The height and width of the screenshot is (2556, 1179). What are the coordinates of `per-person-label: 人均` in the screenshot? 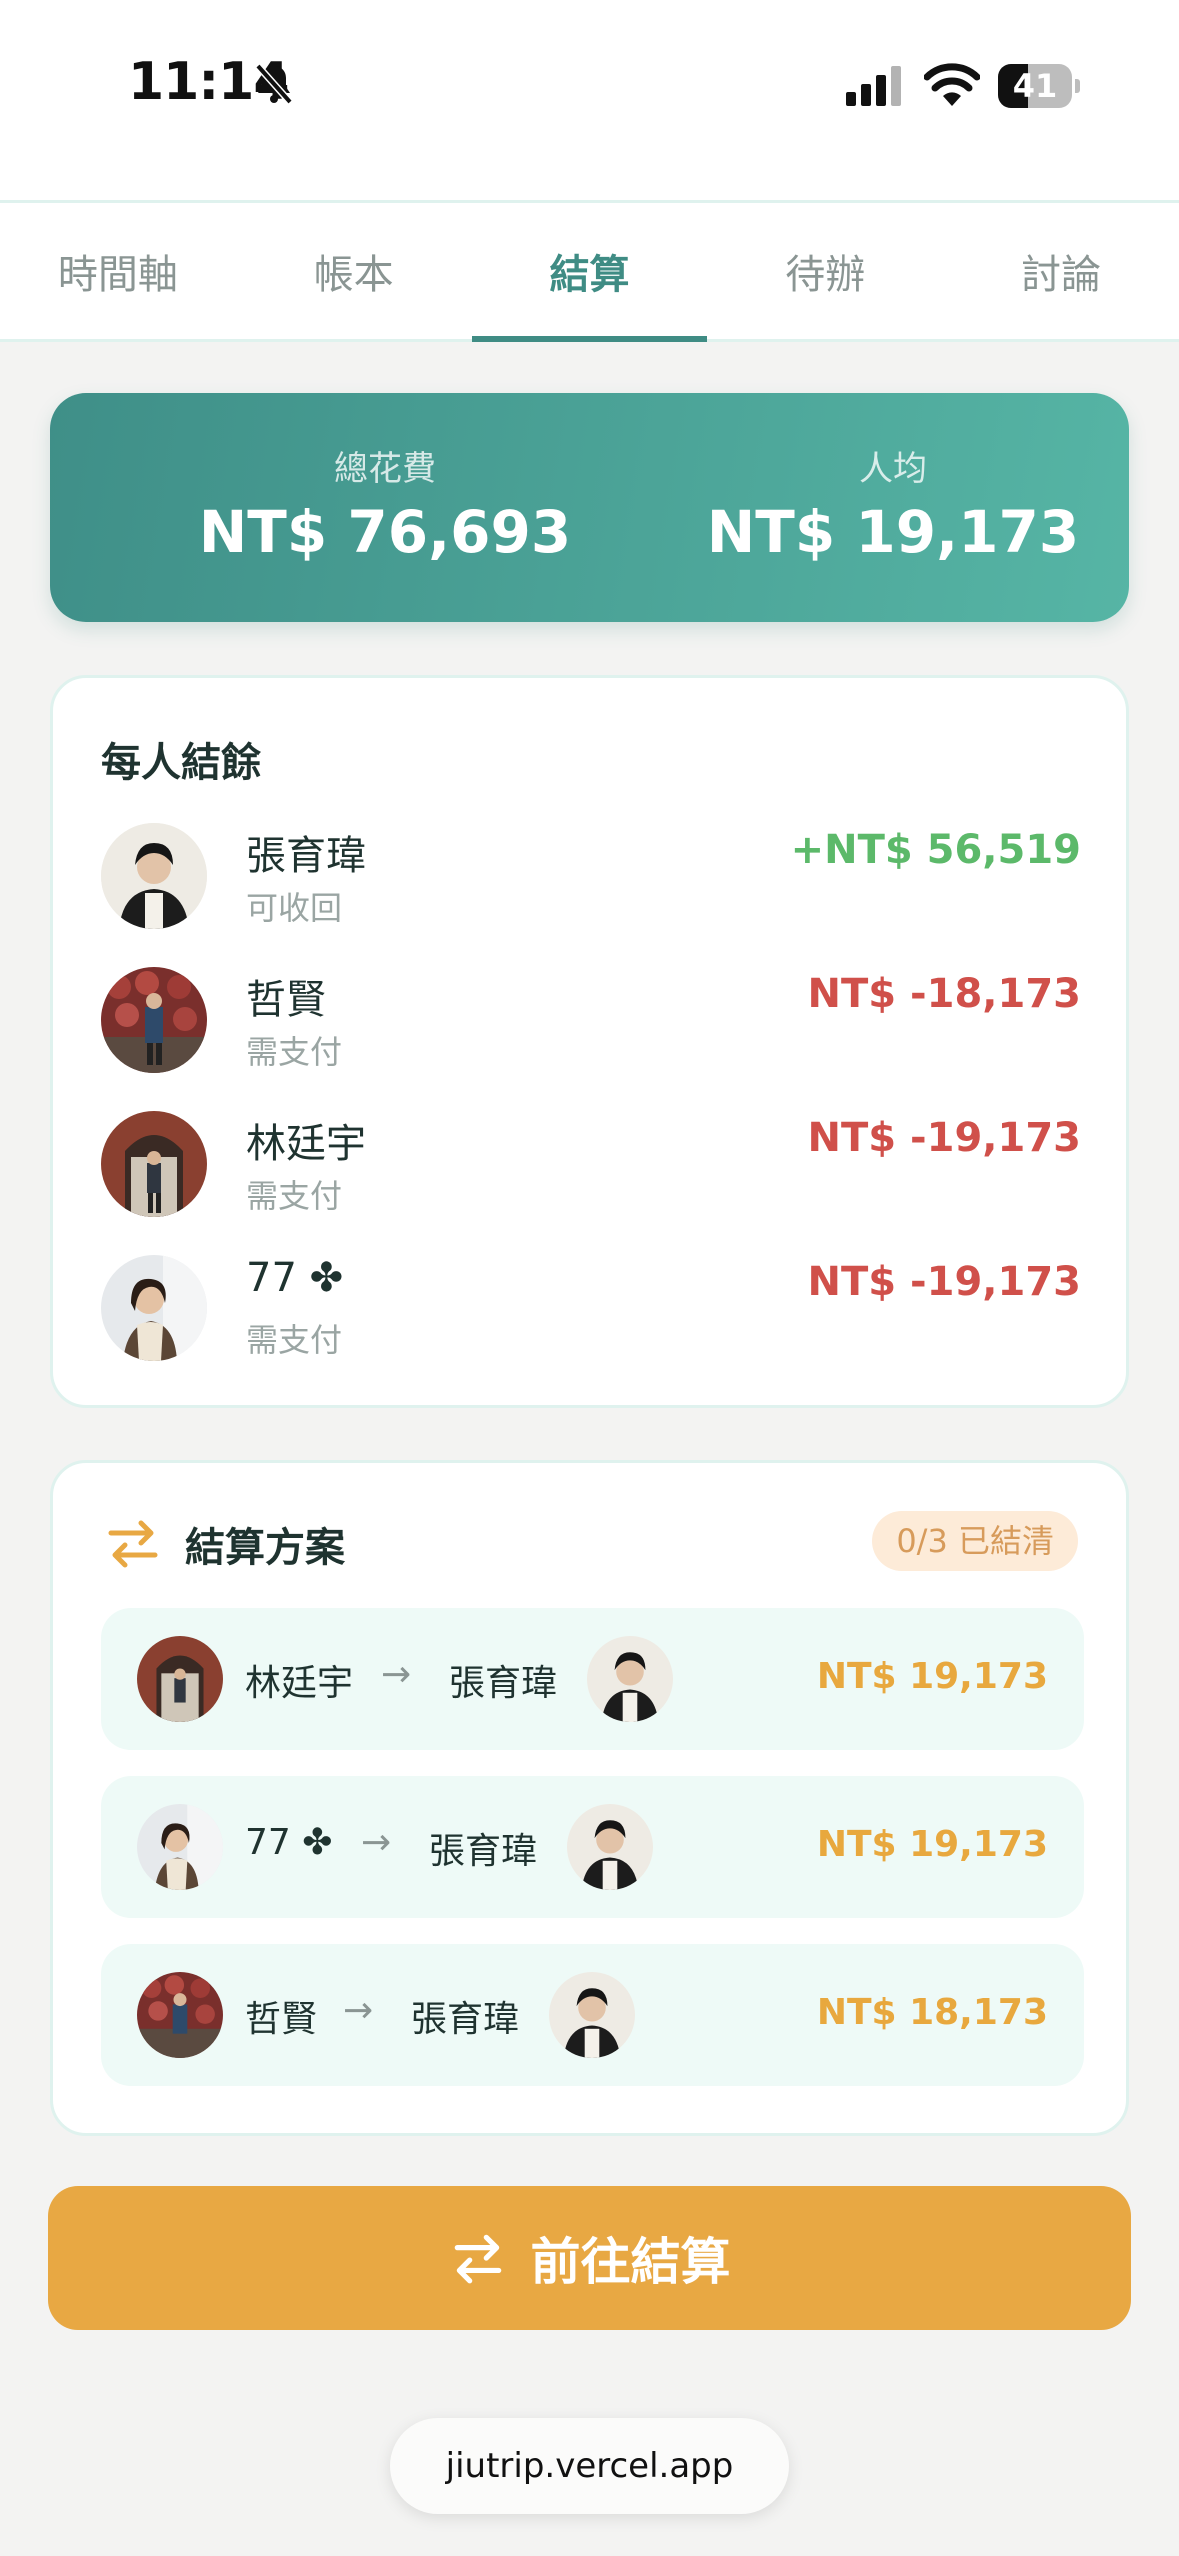 It's located at (893, 469).